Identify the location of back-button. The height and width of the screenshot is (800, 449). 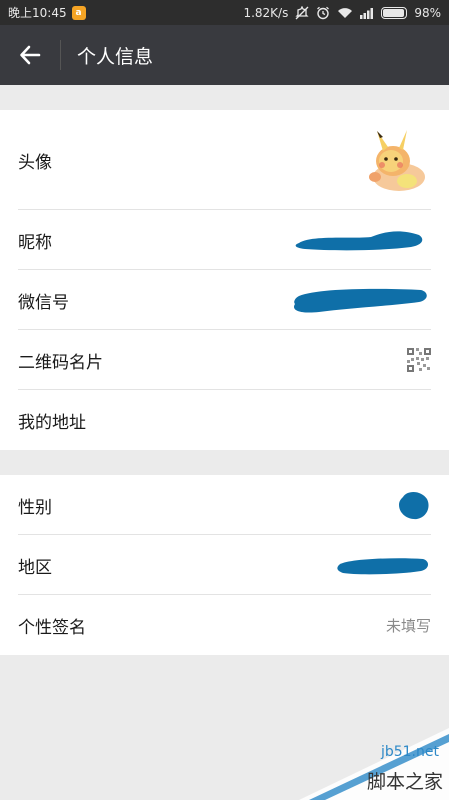
(30, 55).